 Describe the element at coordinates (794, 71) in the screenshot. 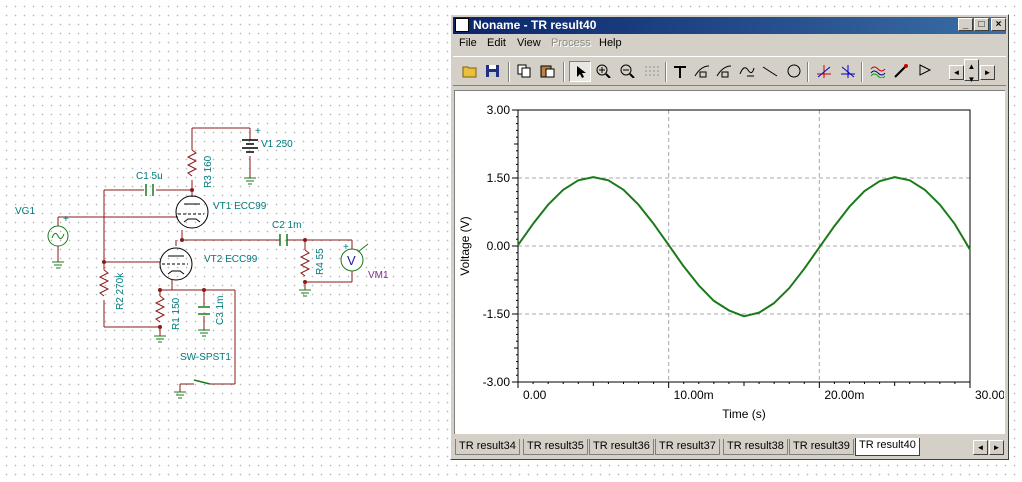

I see `circle-icon` at that location.